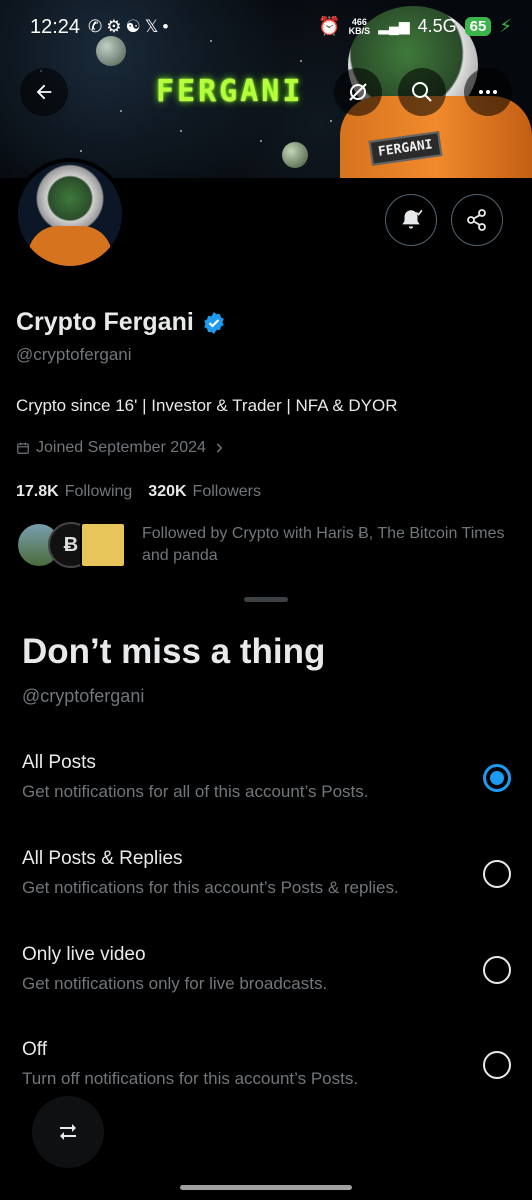 Image resolution: width=532 pixels, height=1200 pixels. What do you see at coordinates (230, 91) in the screenshot?
I see `banner-title: FERGANI` at bounding box center [230, 91].